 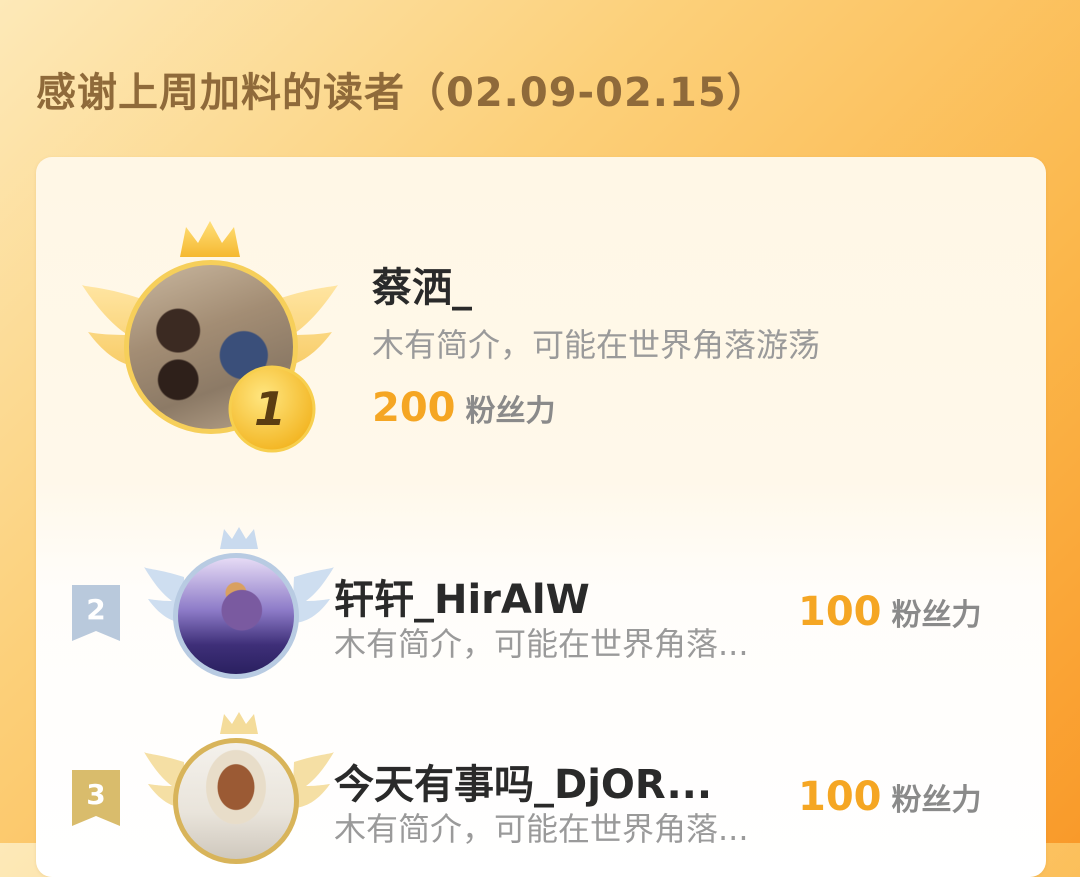 I want to click on top-reader-name: 蔡洒_, so click(x=422, y=284).